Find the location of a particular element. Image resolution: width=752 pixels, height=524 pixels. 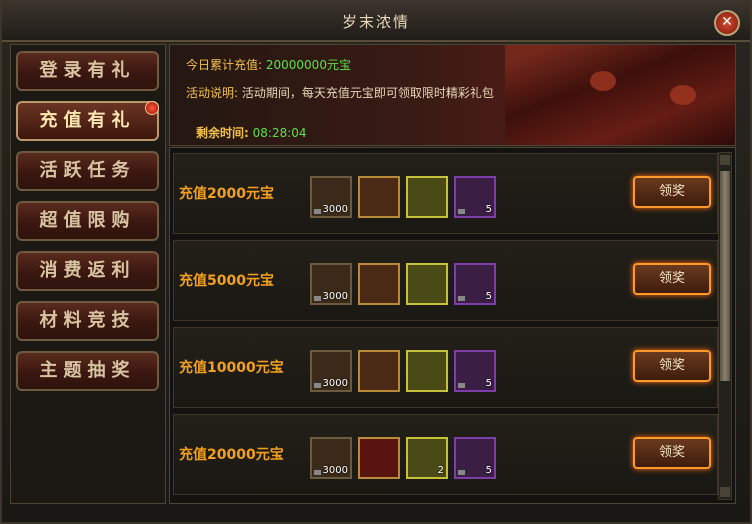

tab-label: 充值有礼 is located at coordinates (87, 120).